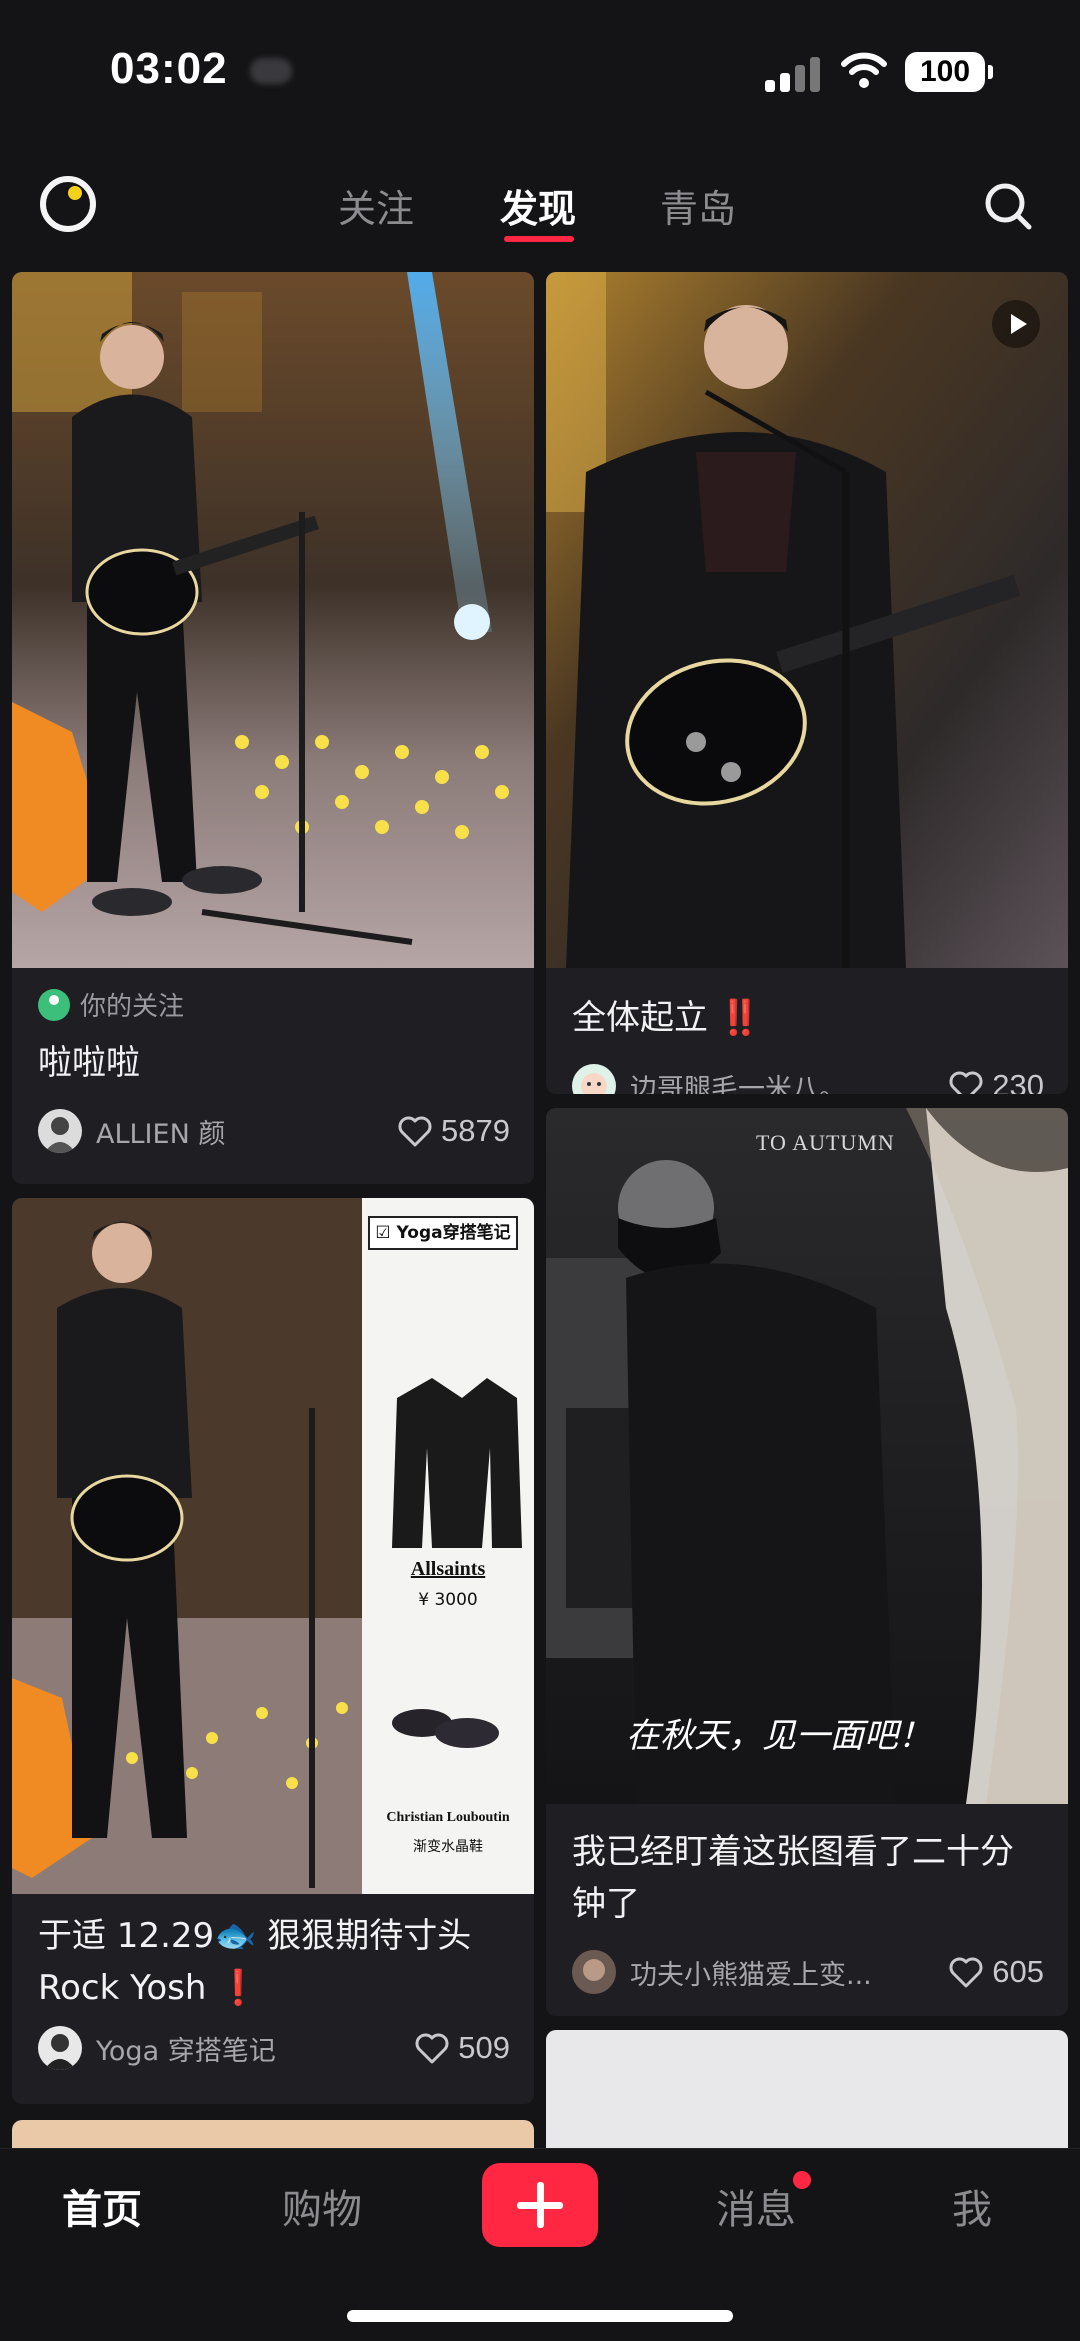 Image resolution: width=1080 pixels, height=2341 pixels. Describe the element at coordinates (448, 1847) in the screenshot. I see `overlay-shoe-name: 渐变水晶鞋` at that location.